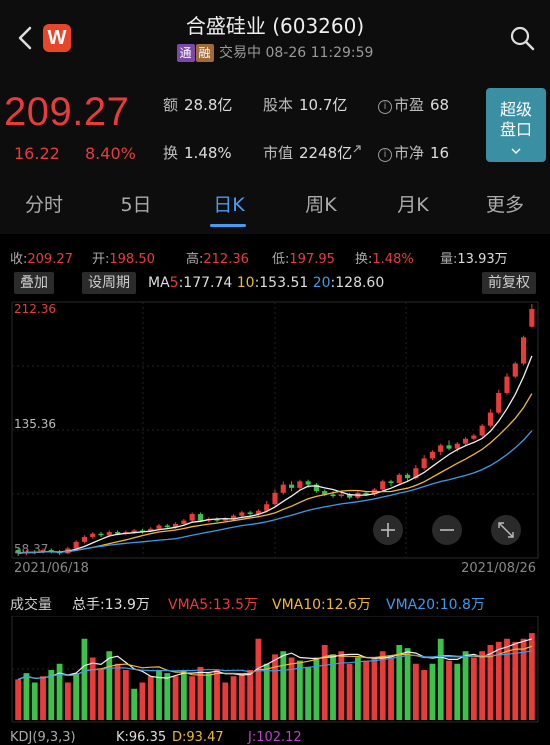 The width and height of the screenshot is (550, 745). What do you see at coordinates (449, 259) in the screenshot?
I see `vol-label: 量:` at bounding box center [449, 259].